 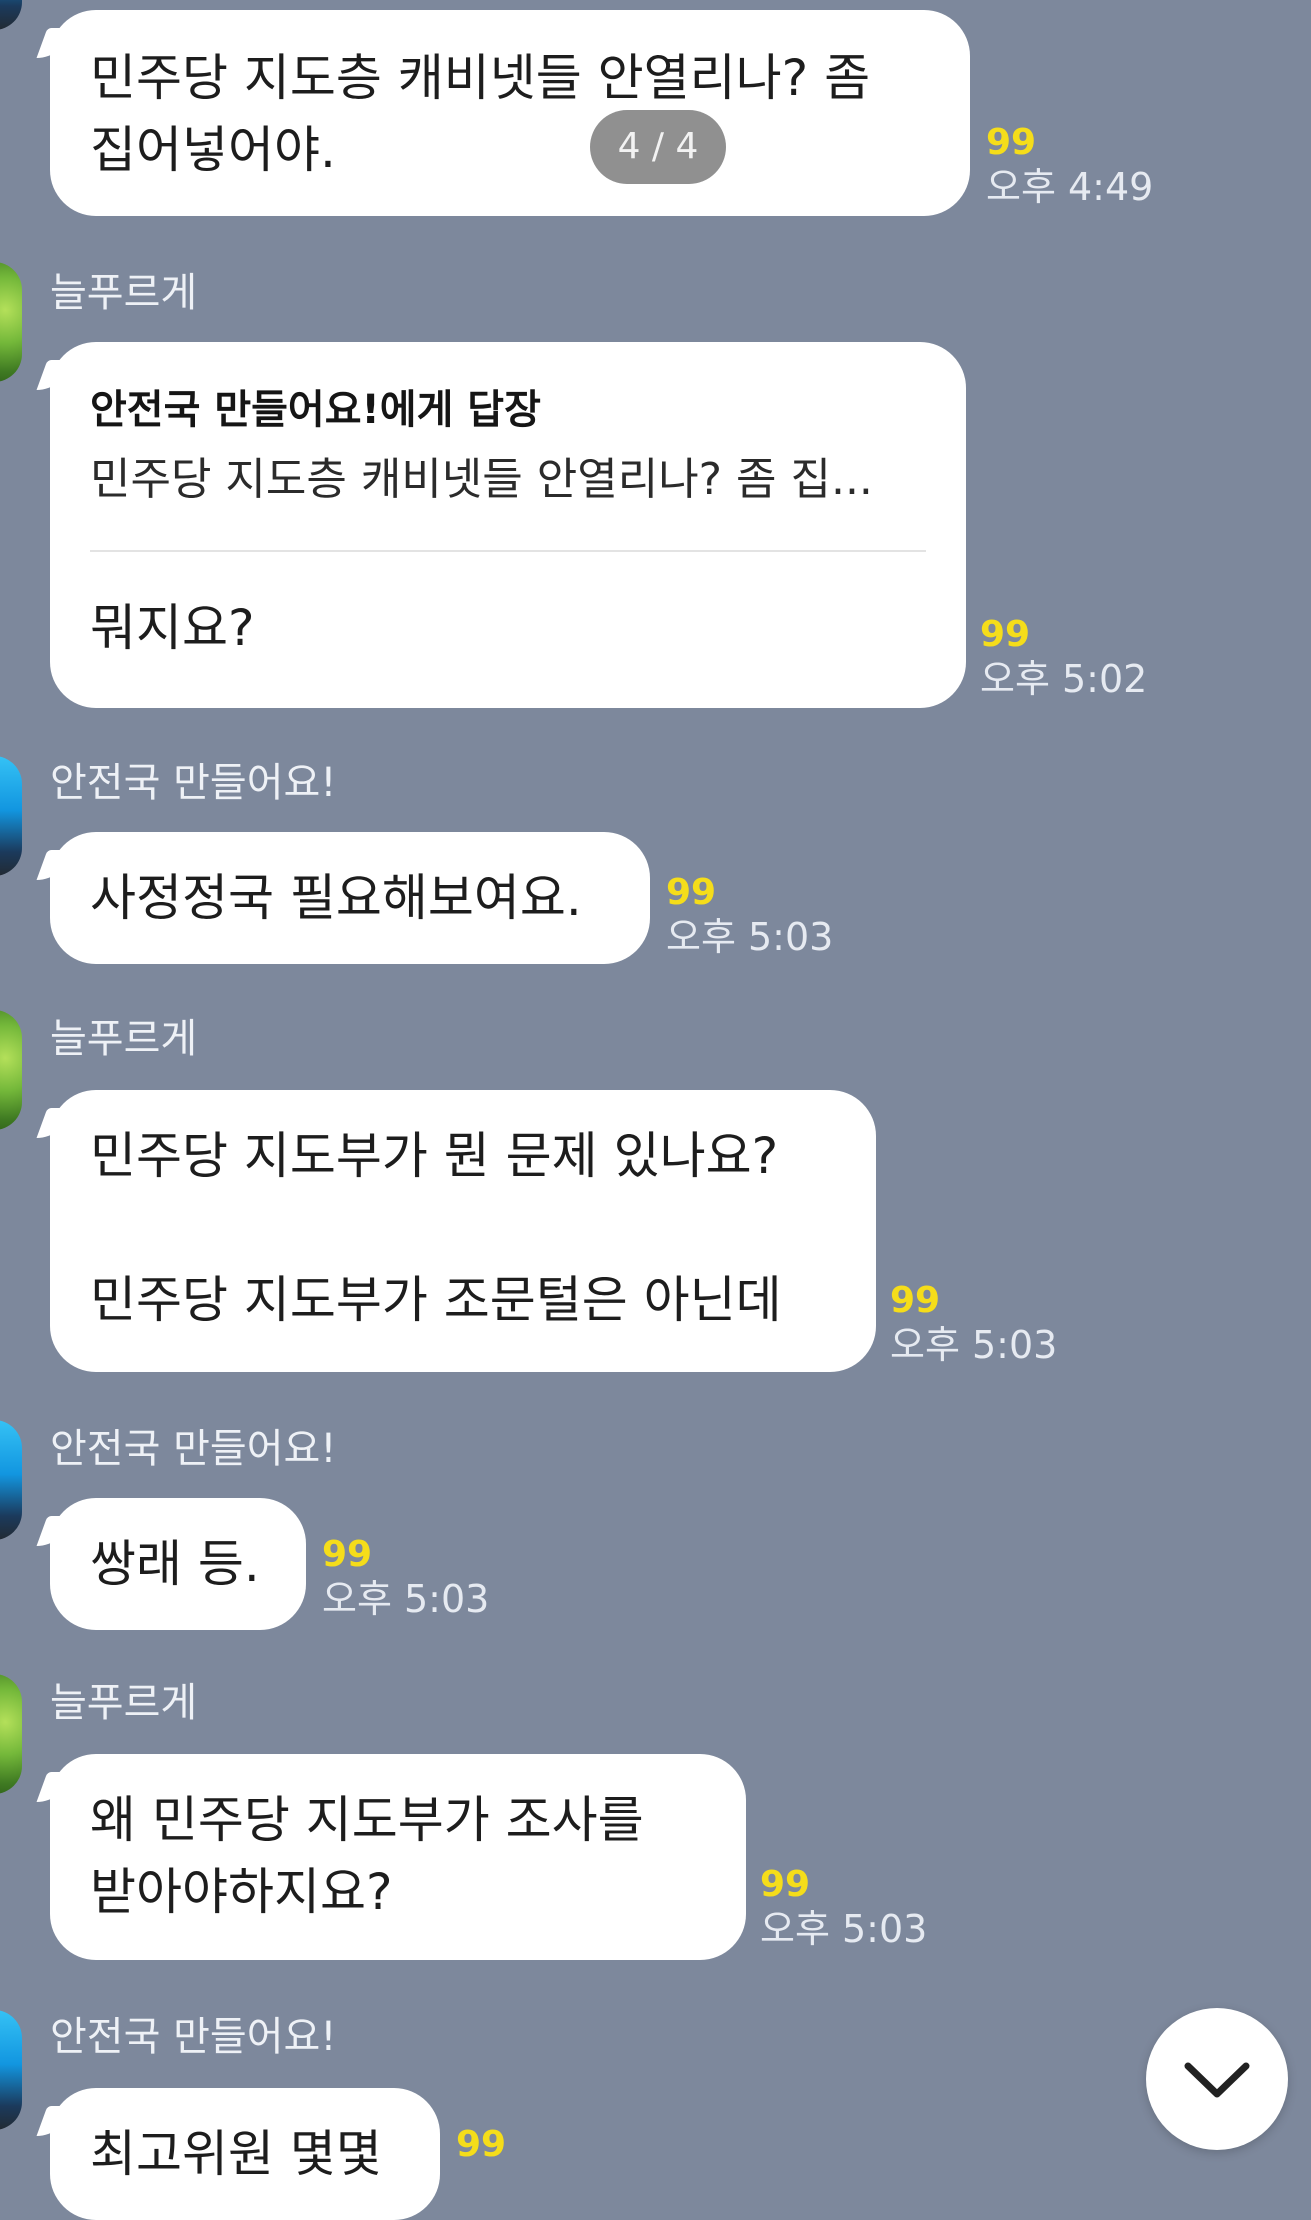 I want to click on message-text: 최고위원 몇몇, so click(x=236, y=2154).